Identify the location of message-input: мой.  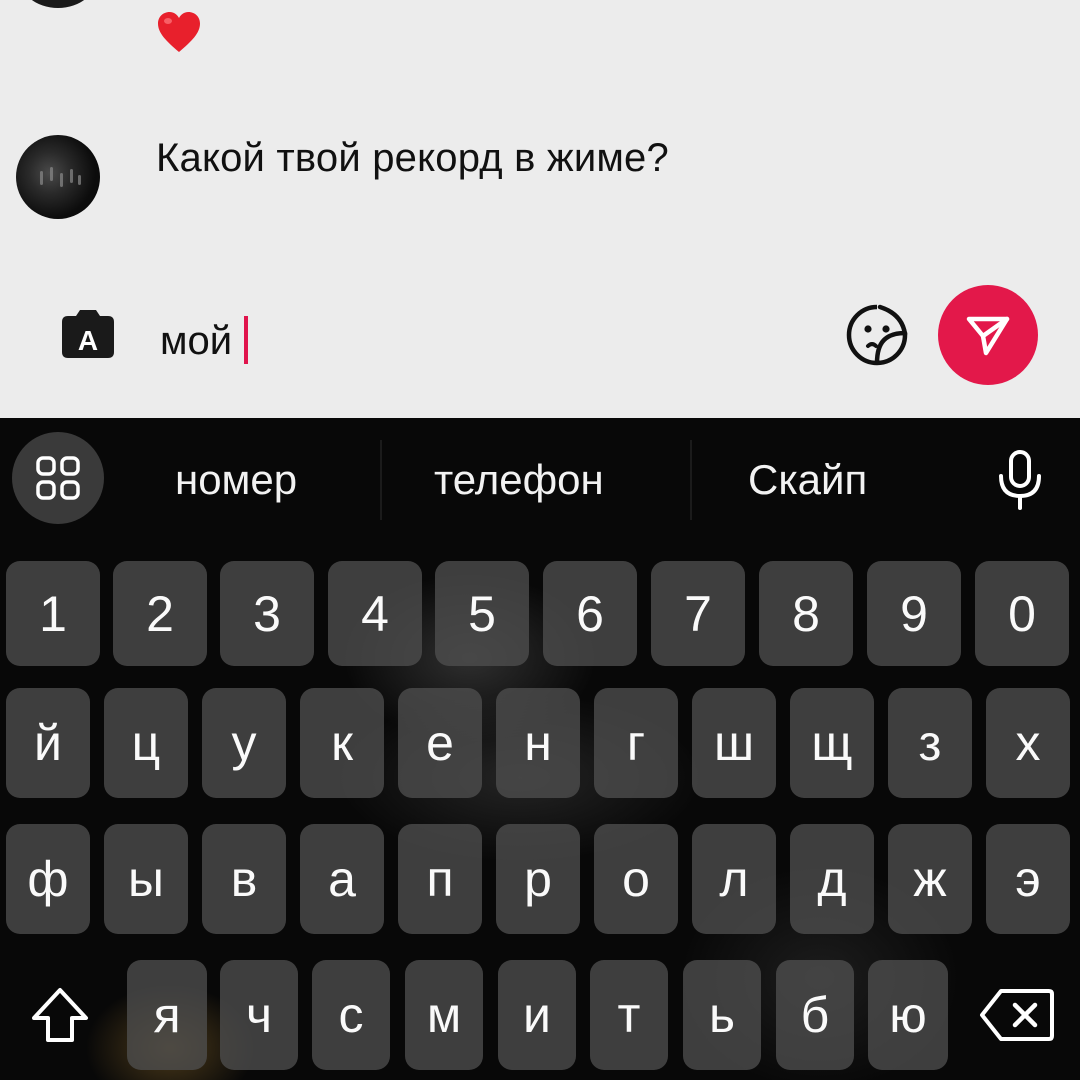
(204, 340).